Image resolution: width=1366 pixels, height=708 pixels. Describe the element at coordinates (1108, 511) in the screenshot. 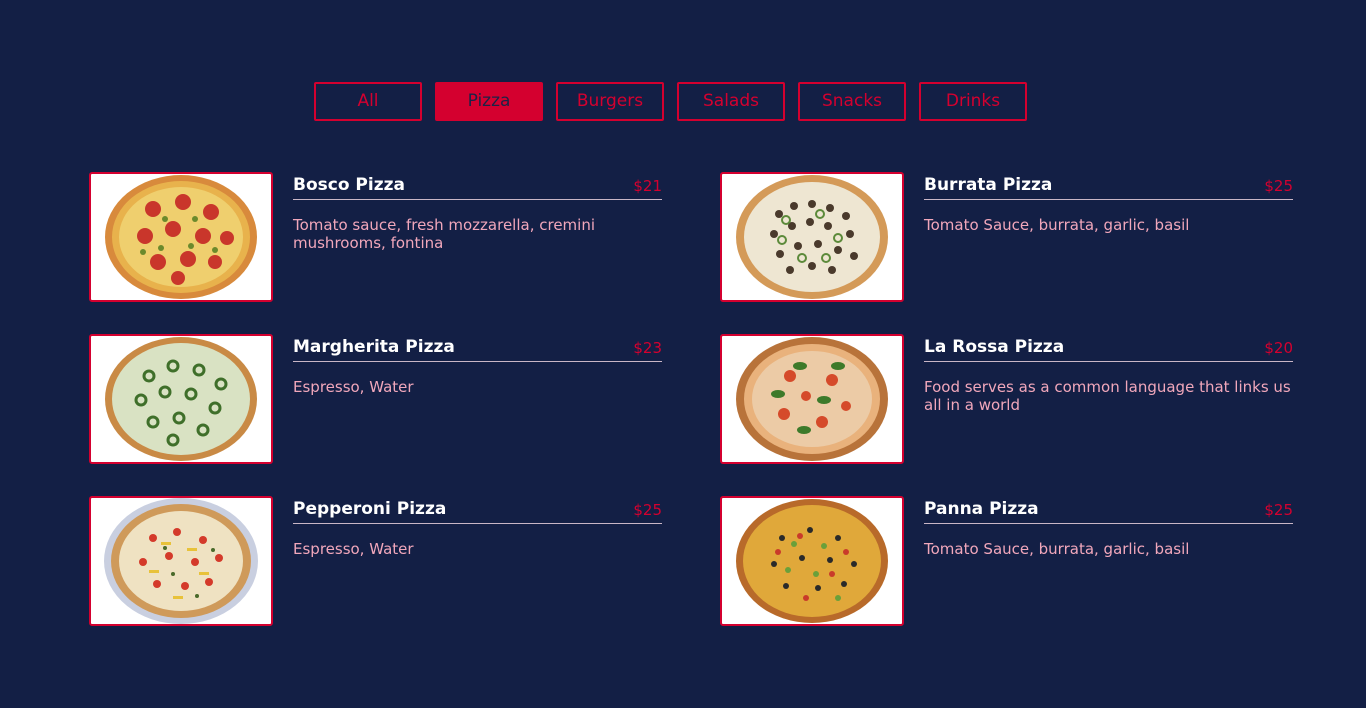

I see `item-header: Panna Pizza $25` at that location.